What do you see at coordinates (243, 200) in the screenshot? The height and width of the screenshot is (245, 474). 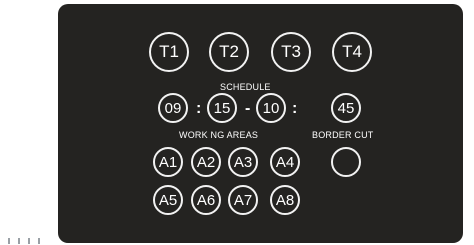 I see `area-a7: A7` at bounding box center [243, 200].